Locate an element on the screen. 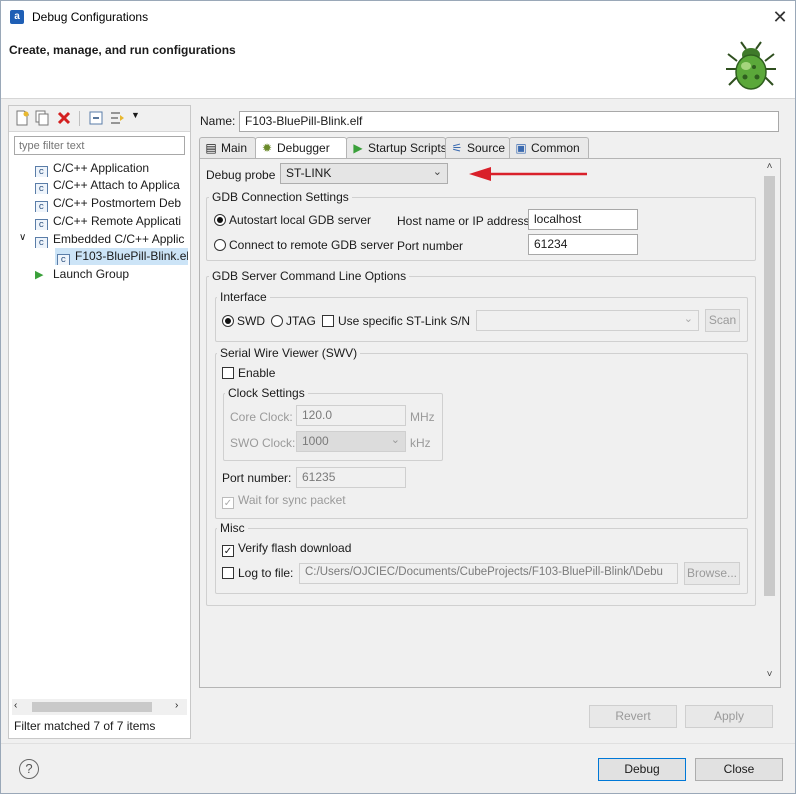 The height and width of the screenshot is (798, 800). tree-item-embedded-cpp: c Embedded C/C++ Applic is located at coordinates (111, 239).